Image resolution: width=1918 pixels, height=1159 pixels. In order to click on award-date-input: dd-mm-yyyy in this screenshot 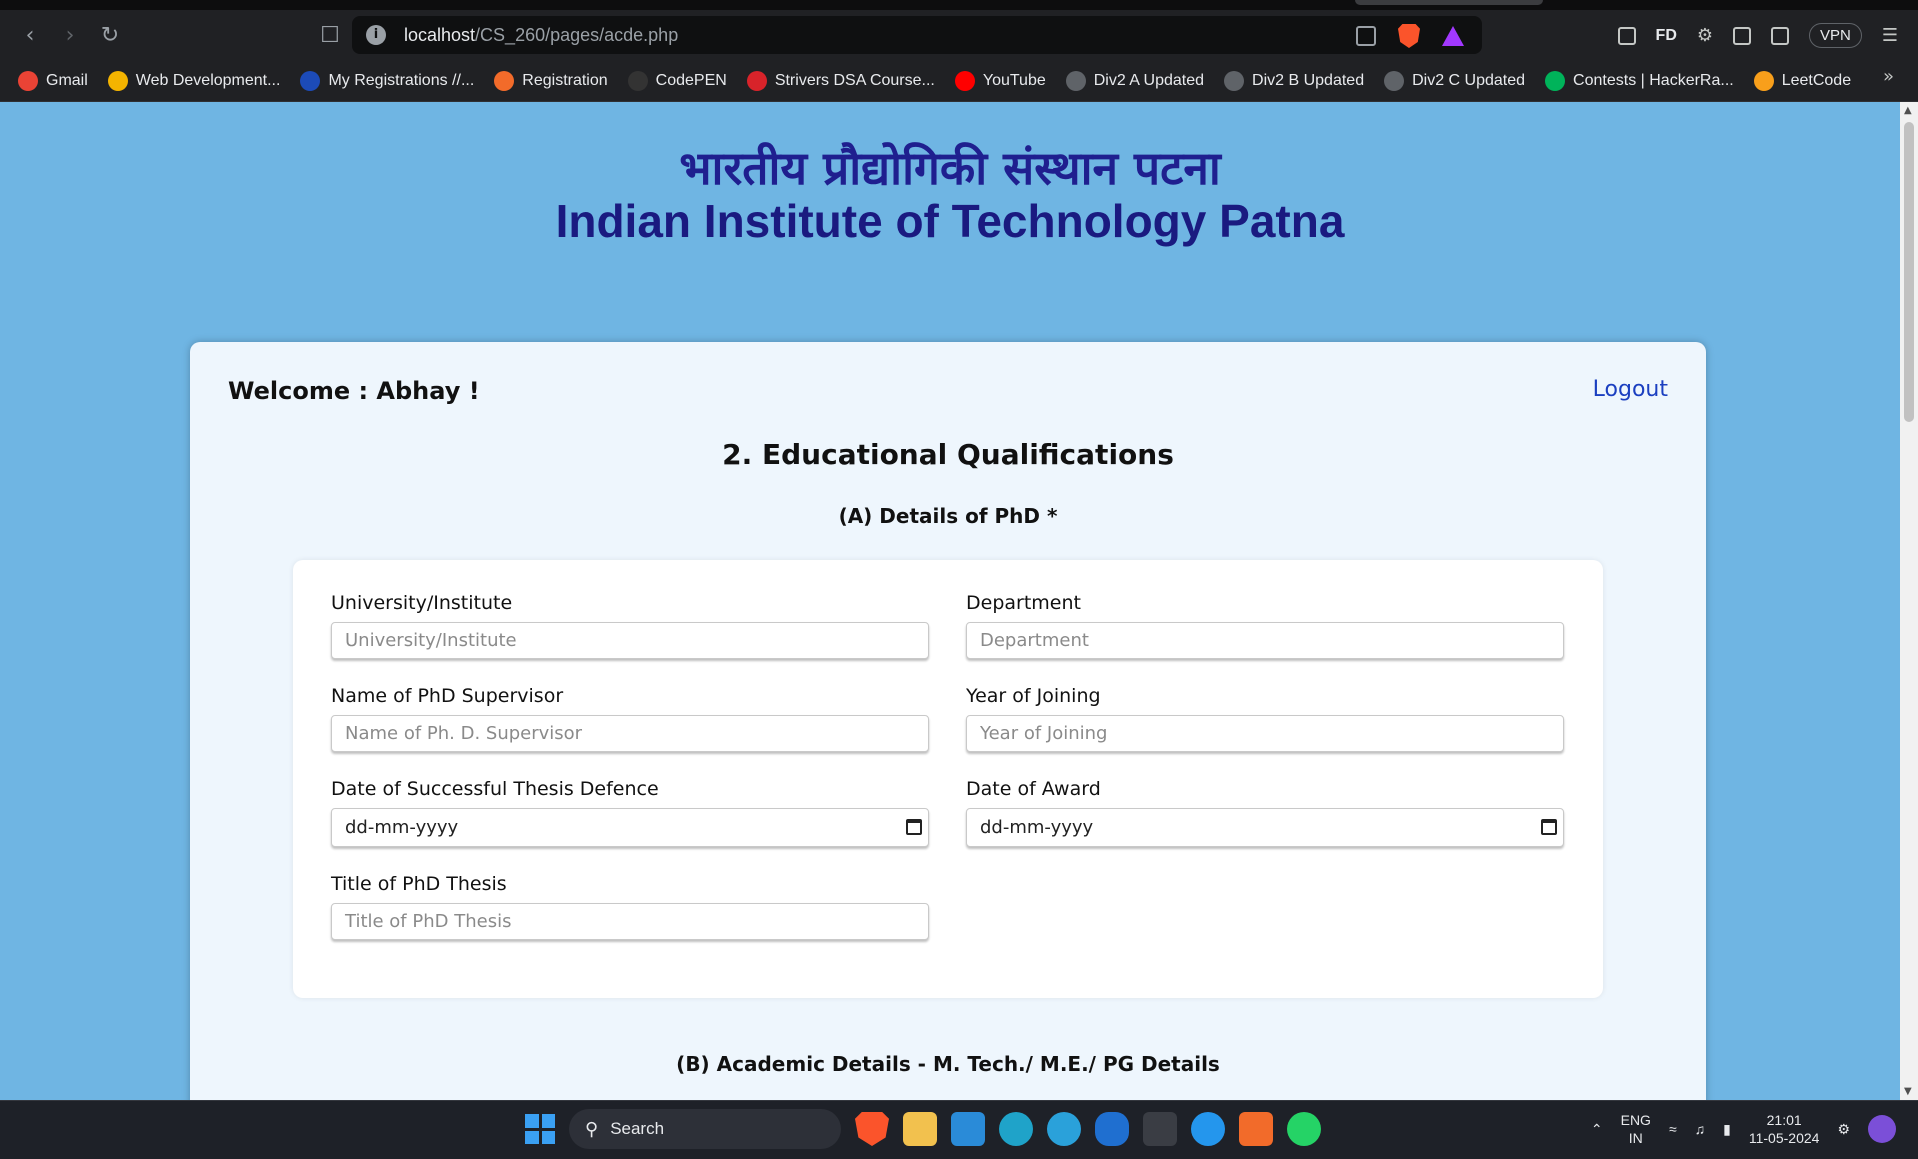, I will do `click(1265, 827)`.